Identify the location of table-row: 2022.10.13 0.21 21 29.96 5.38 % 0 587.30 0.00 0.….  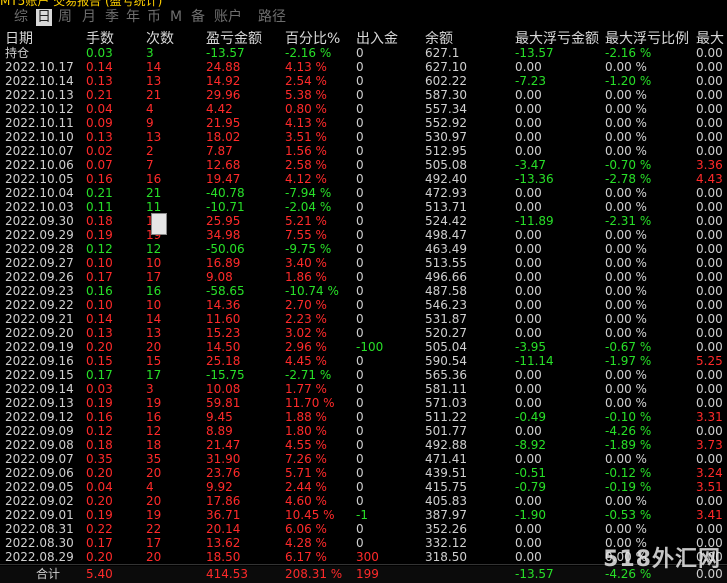
(363, 95).